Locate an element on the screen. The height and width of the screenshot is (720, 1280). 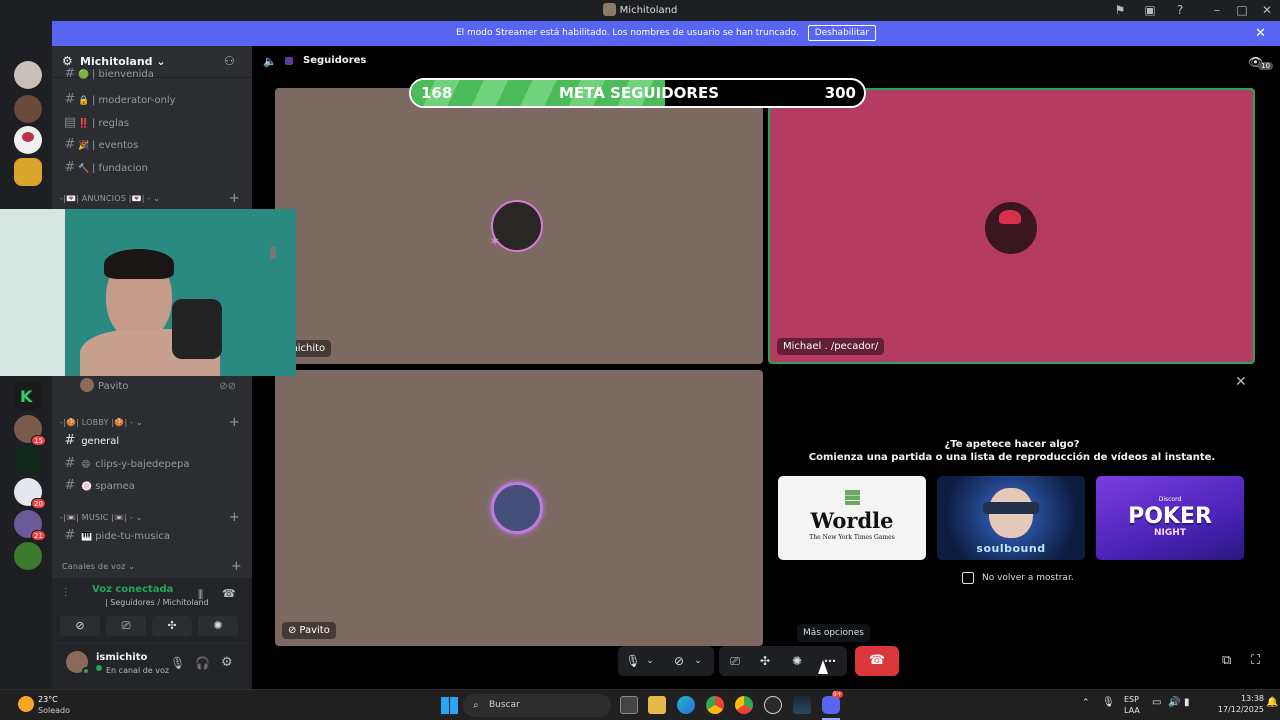
participant-label: ⊘ Pavito is located at coordinates (309, 630).